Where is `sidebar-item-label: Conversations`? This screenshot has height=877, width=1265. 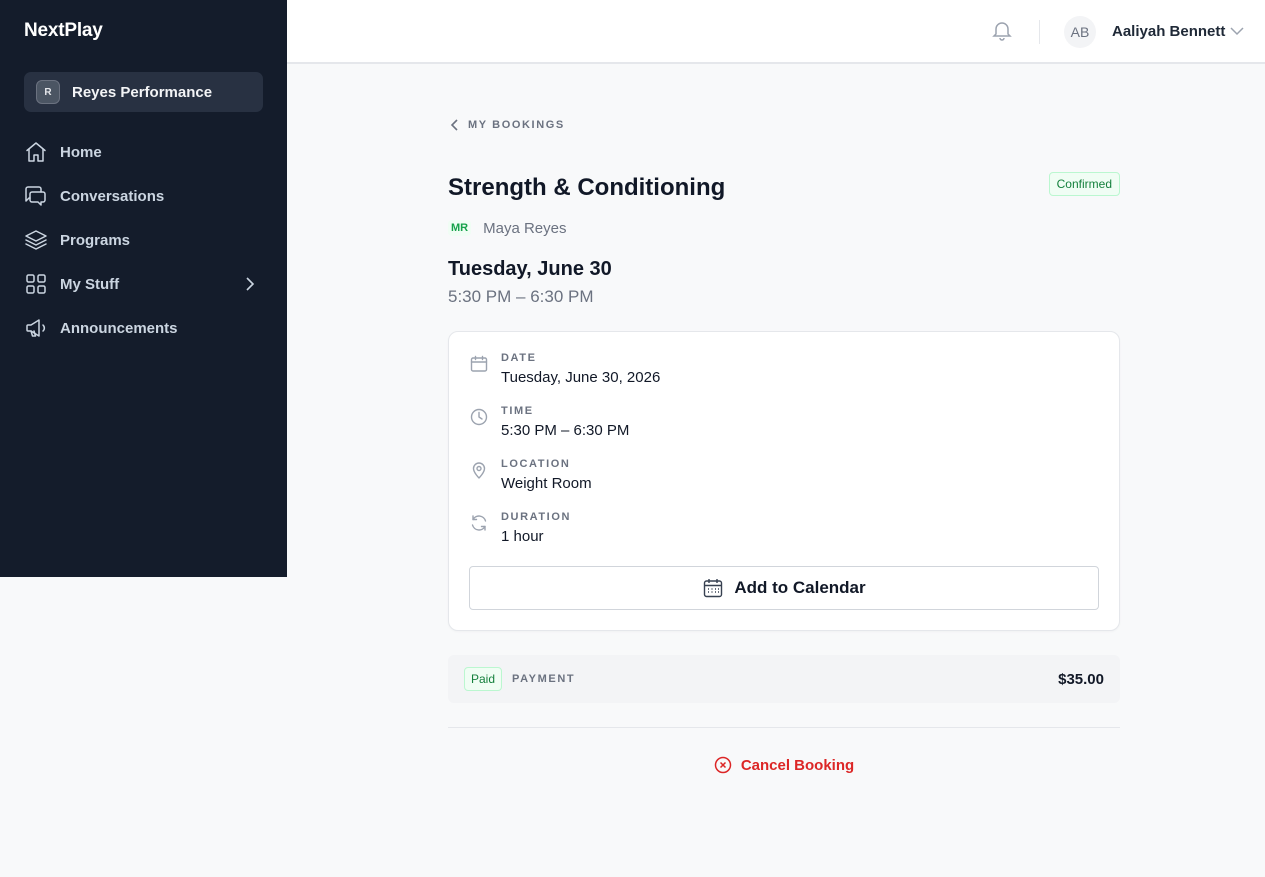
sidebar-item-label: Conversations is located at coordinates (112, 196).